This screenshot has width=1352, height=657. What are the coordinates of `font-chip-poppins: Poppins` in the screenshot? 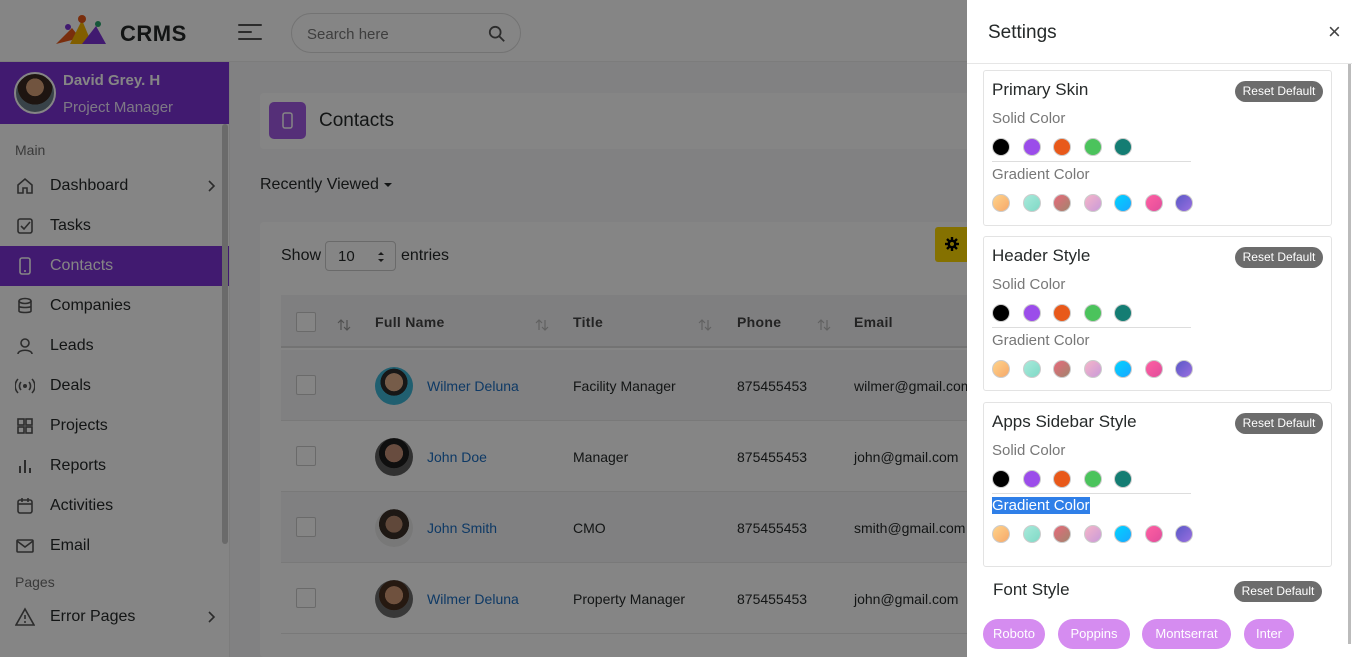 It's located at (1094, 634).